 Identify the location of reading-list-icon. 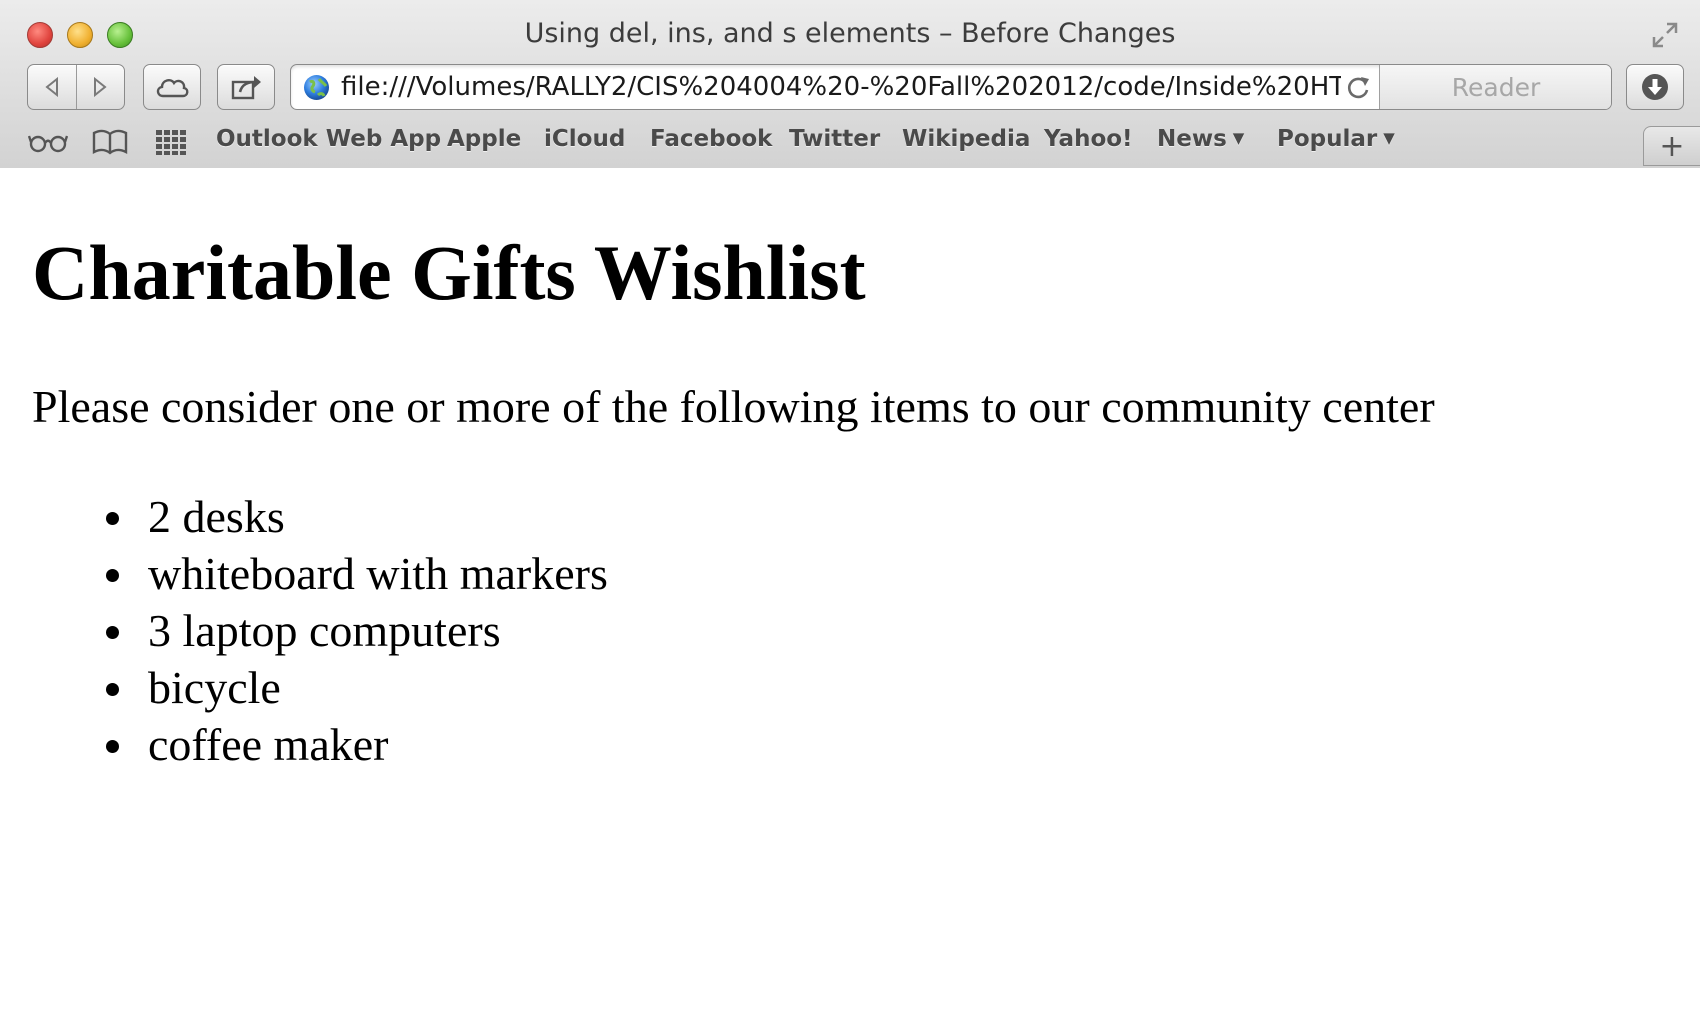
(48, 142).